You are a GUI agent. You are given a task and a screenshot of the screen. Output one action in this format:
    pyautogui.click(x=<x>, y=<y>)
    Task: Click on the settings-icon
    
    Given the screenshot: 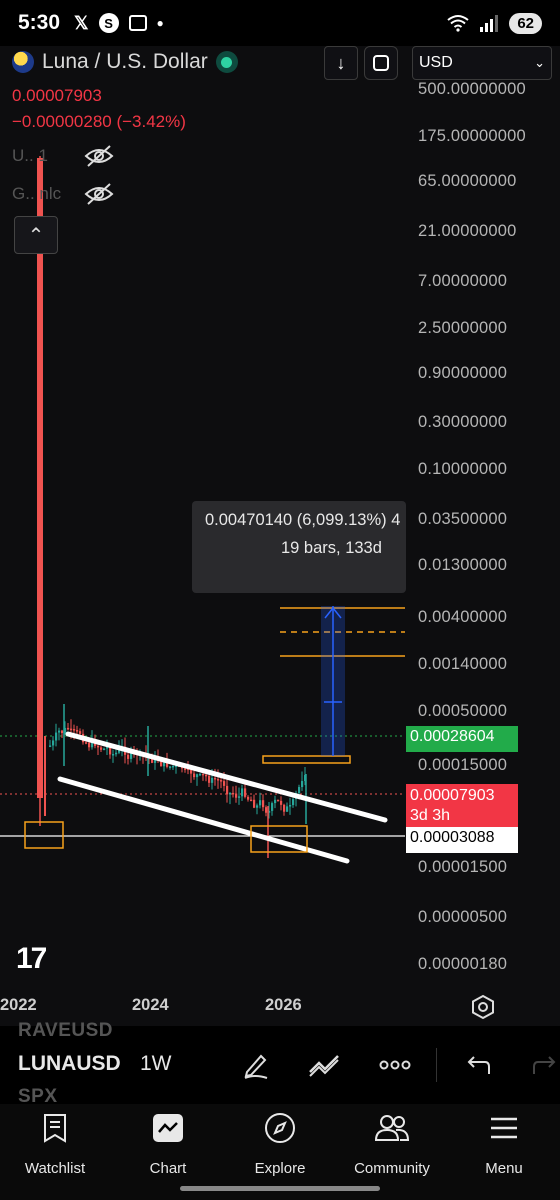 What is the action you would take?
    pyautogui.click(x=483, y=1007)
    